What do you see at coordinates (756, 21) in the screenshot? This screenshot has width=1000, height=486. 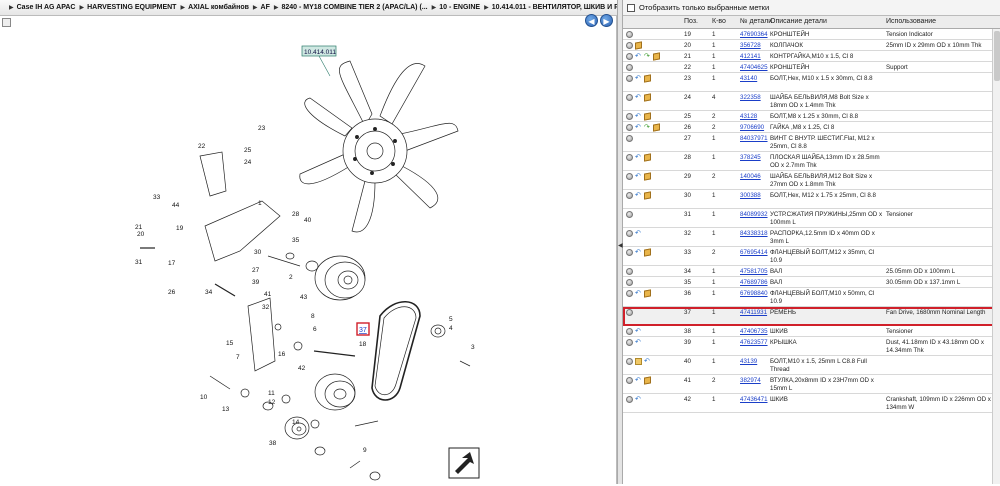 I see `col-part-number: № детали` at bounding box center [756, 21].